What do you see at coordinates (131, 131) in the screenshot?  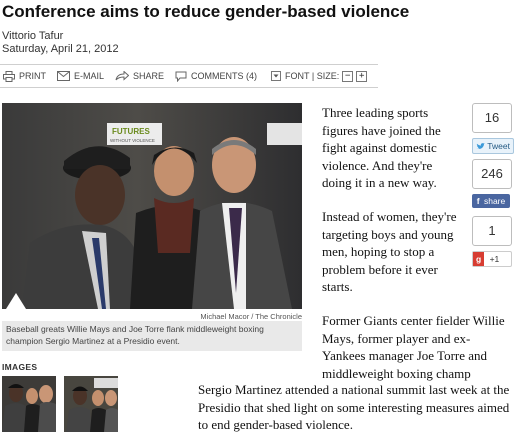 I see `banner-text: FUTURES` at bounding box center [131, 131].